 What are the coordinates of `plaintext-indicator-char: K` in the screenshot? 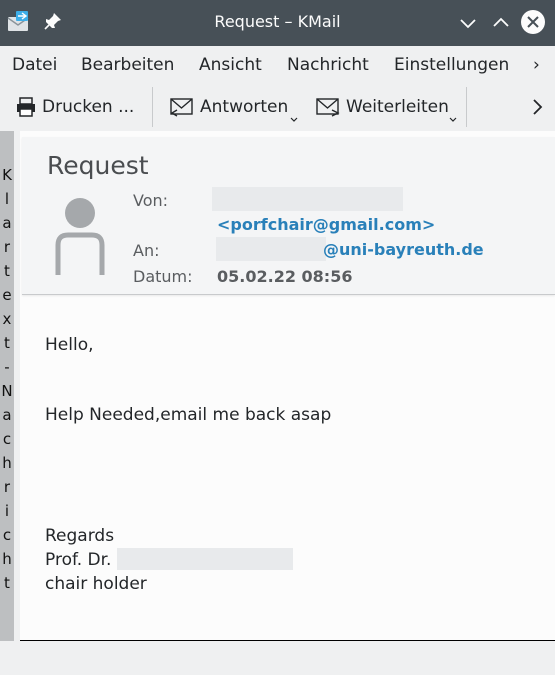 It's located at (7, 175).